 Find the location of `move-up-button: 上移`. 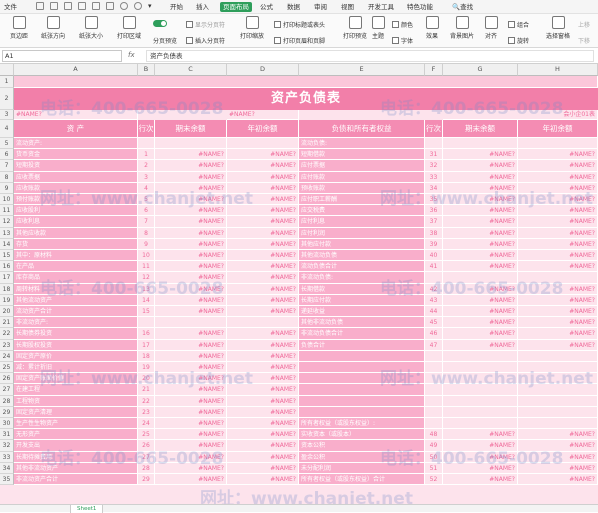

move-up-button: 上移 is located at coordinates (584, 24).